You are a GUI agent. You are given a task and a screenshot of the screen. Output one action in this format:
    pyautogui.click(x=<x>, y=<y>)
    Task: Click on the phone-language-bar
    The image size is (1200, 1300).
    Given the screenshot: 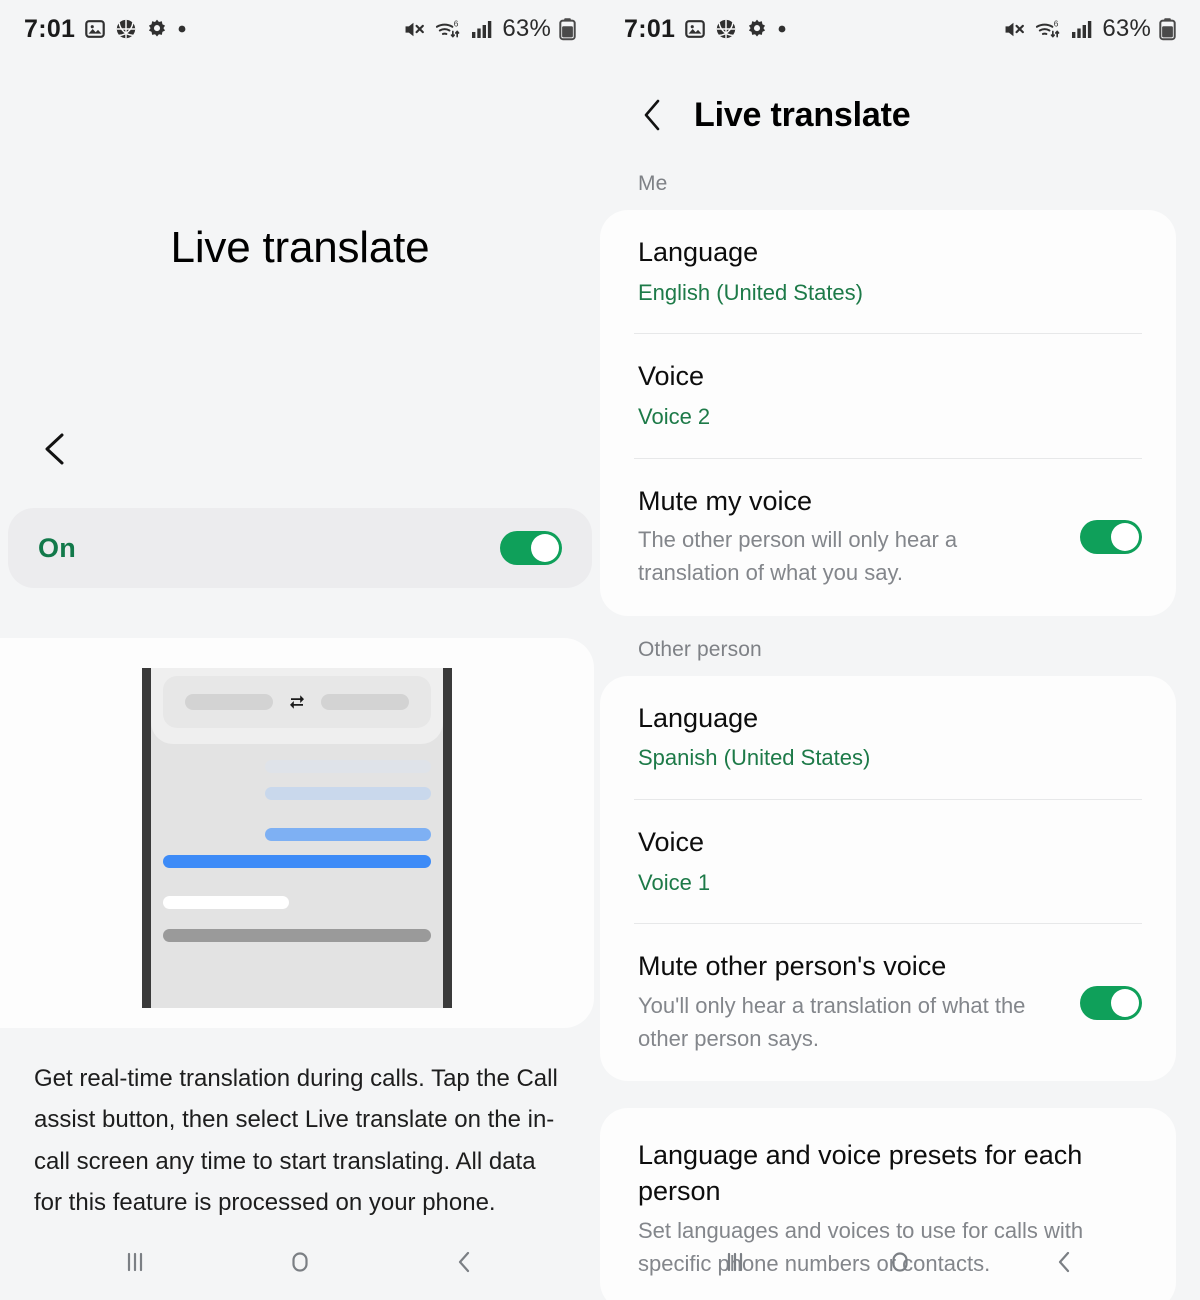 What is the action you would take?
    pyautogui.click(x=297, y=702)
    